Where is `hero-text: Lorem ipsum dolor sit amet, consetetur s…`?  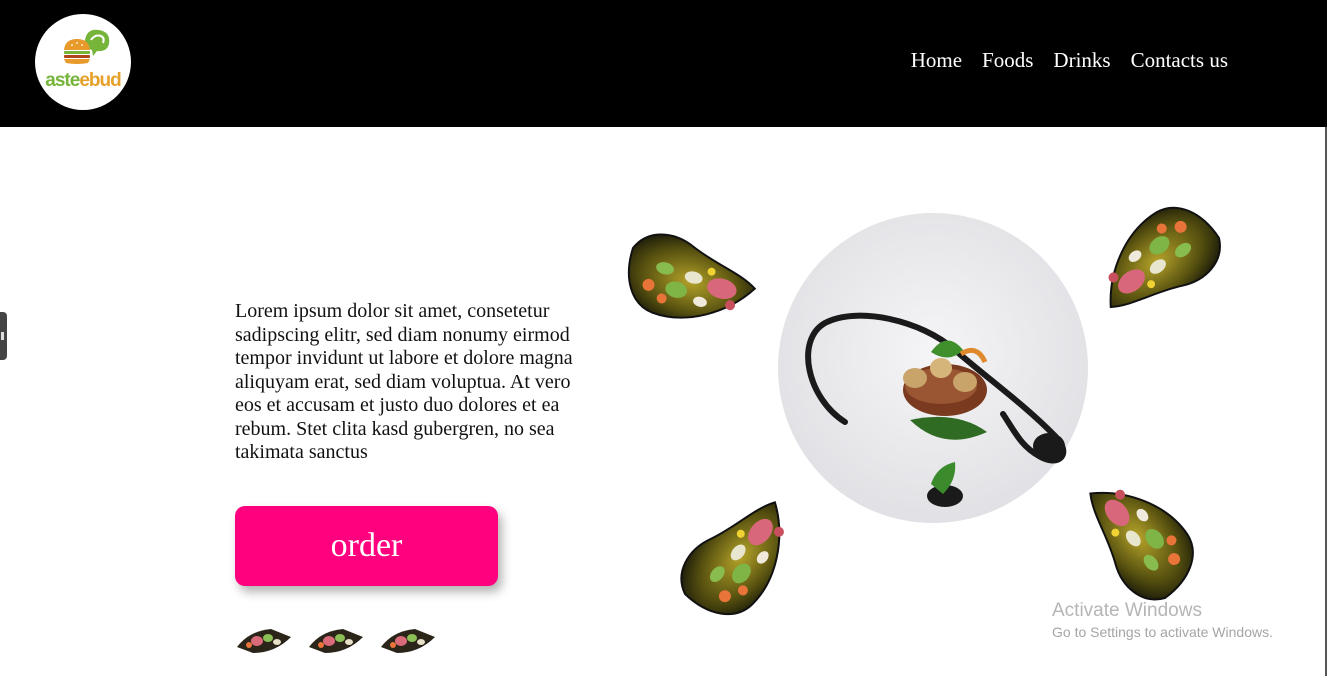 hero-text: Lorem ipsum dolor sit amet, consetetur s… is located at coordinates (404, 381).